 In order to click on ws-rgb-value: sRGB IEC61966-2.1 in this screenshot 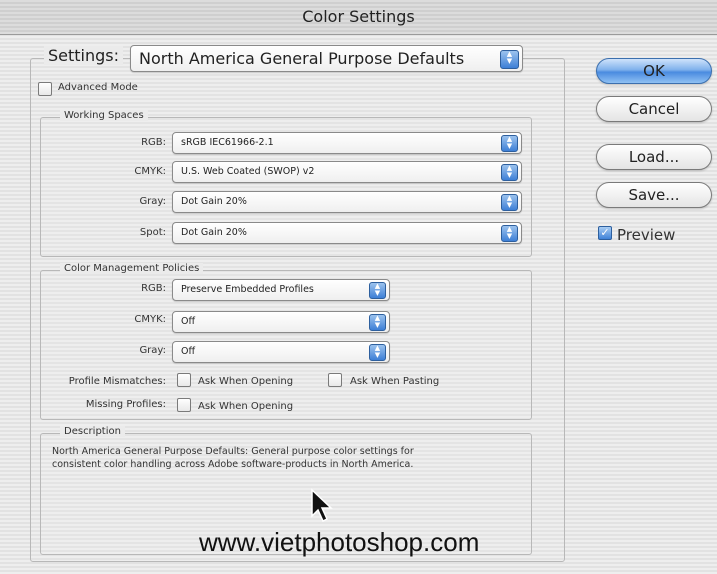, I will do `click(227, 142)`.